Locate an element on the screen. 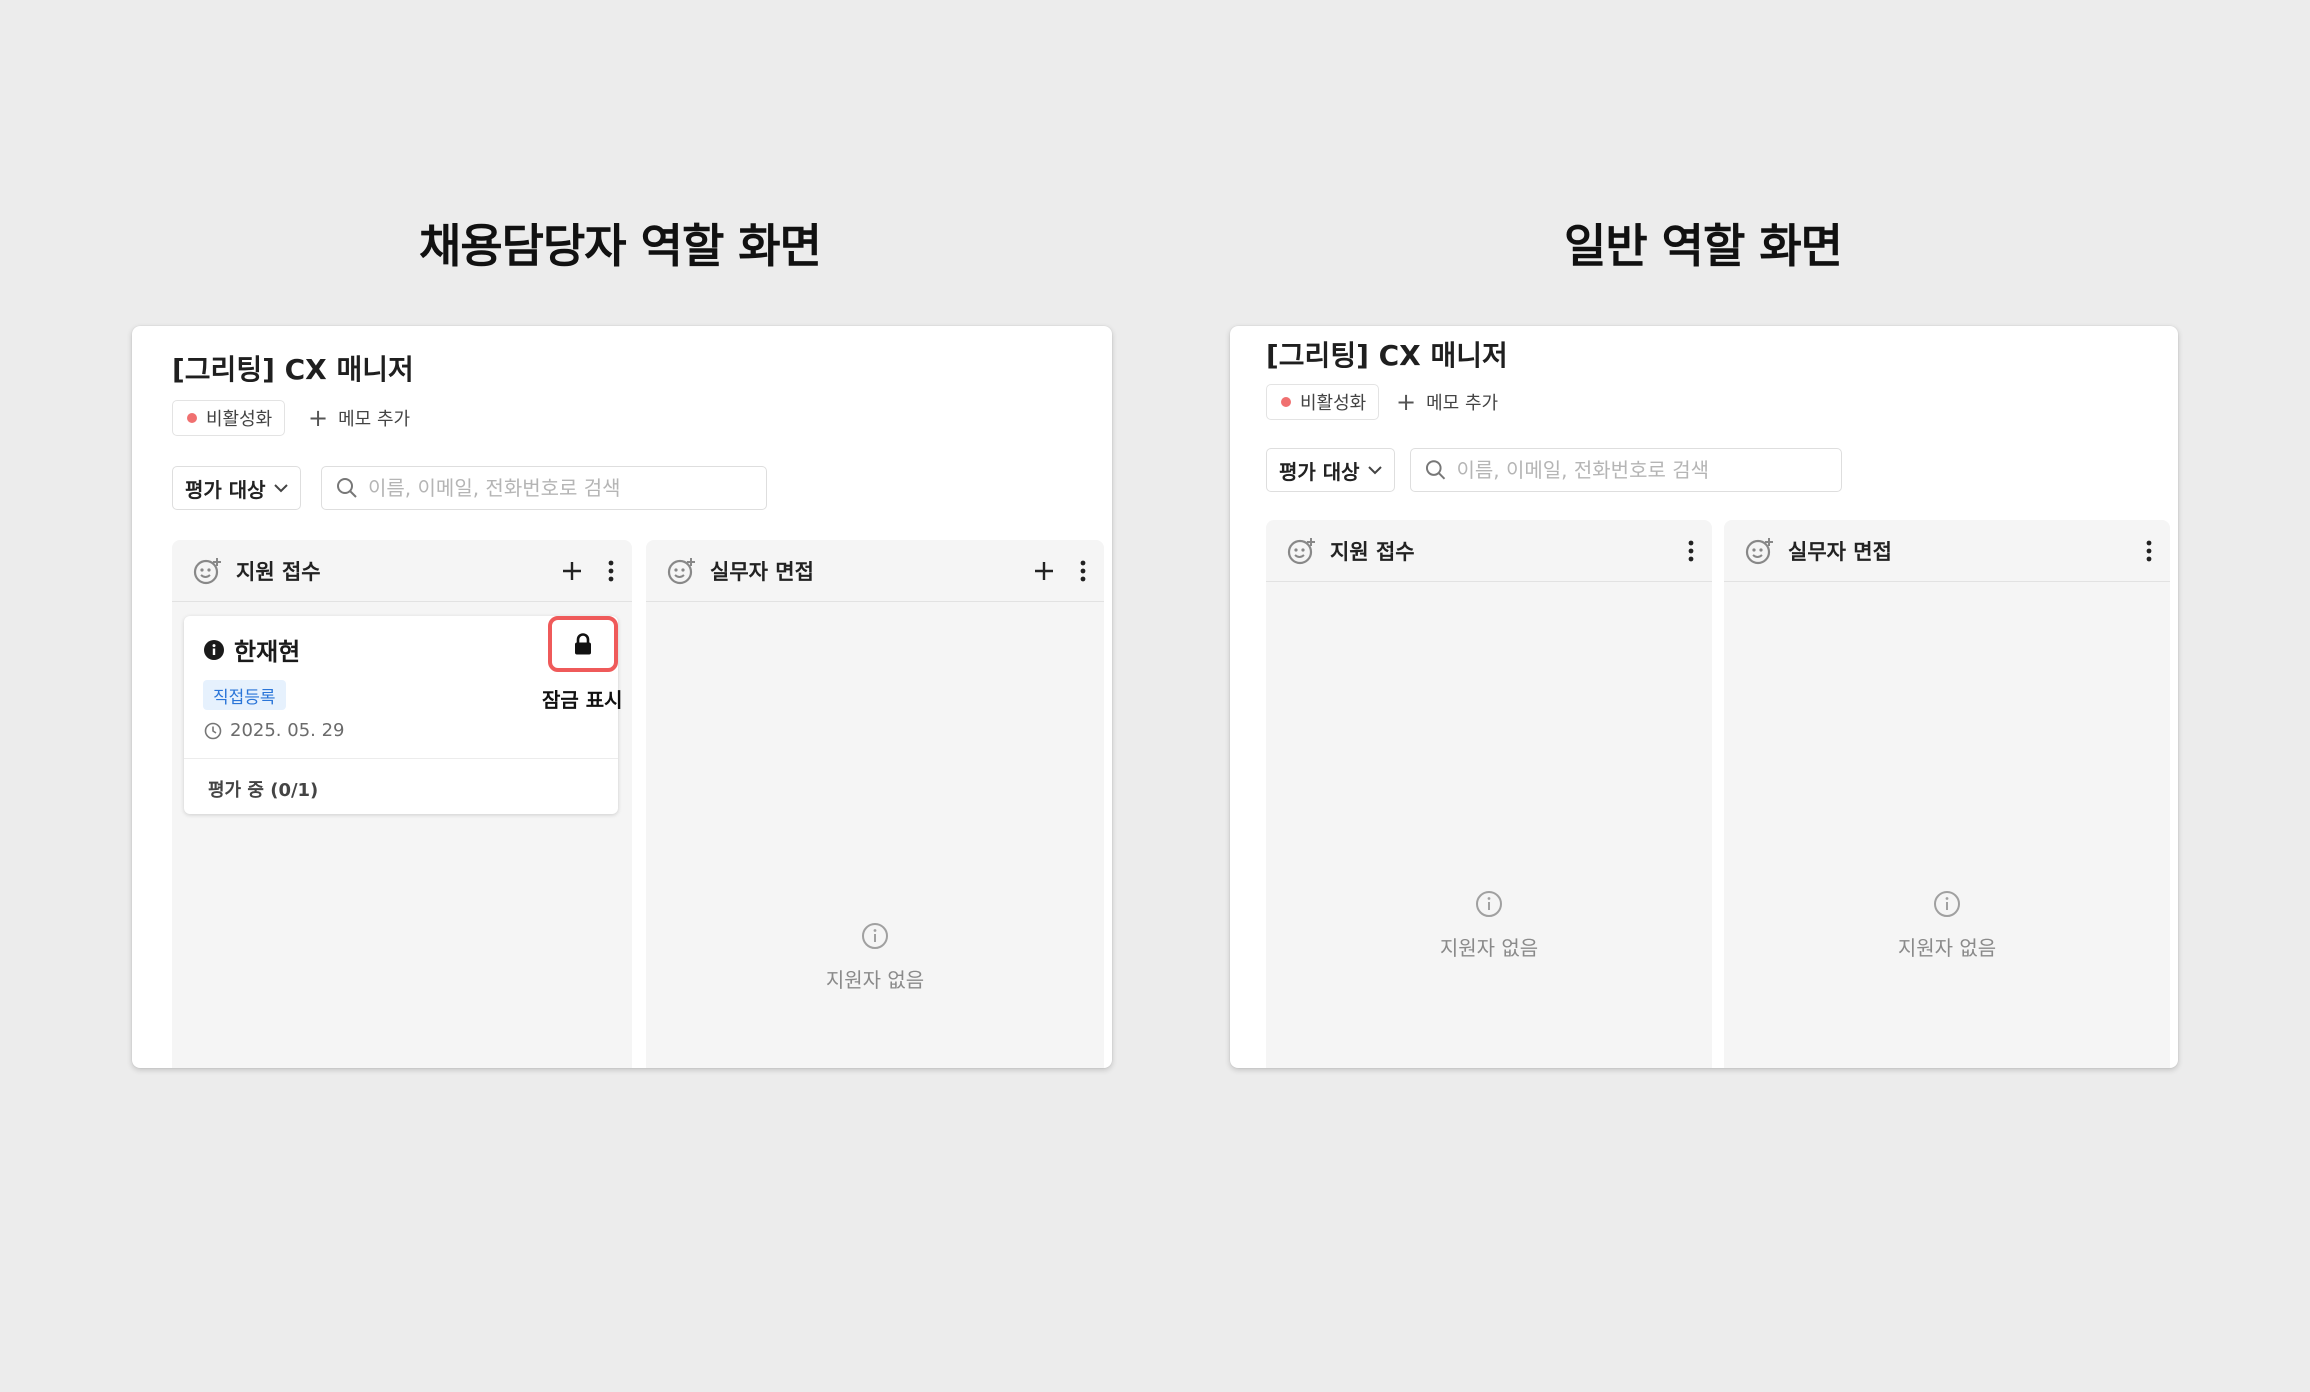 This screenshot has width=2310, height=1392. lock-icon is located at coordinates (583, 644).